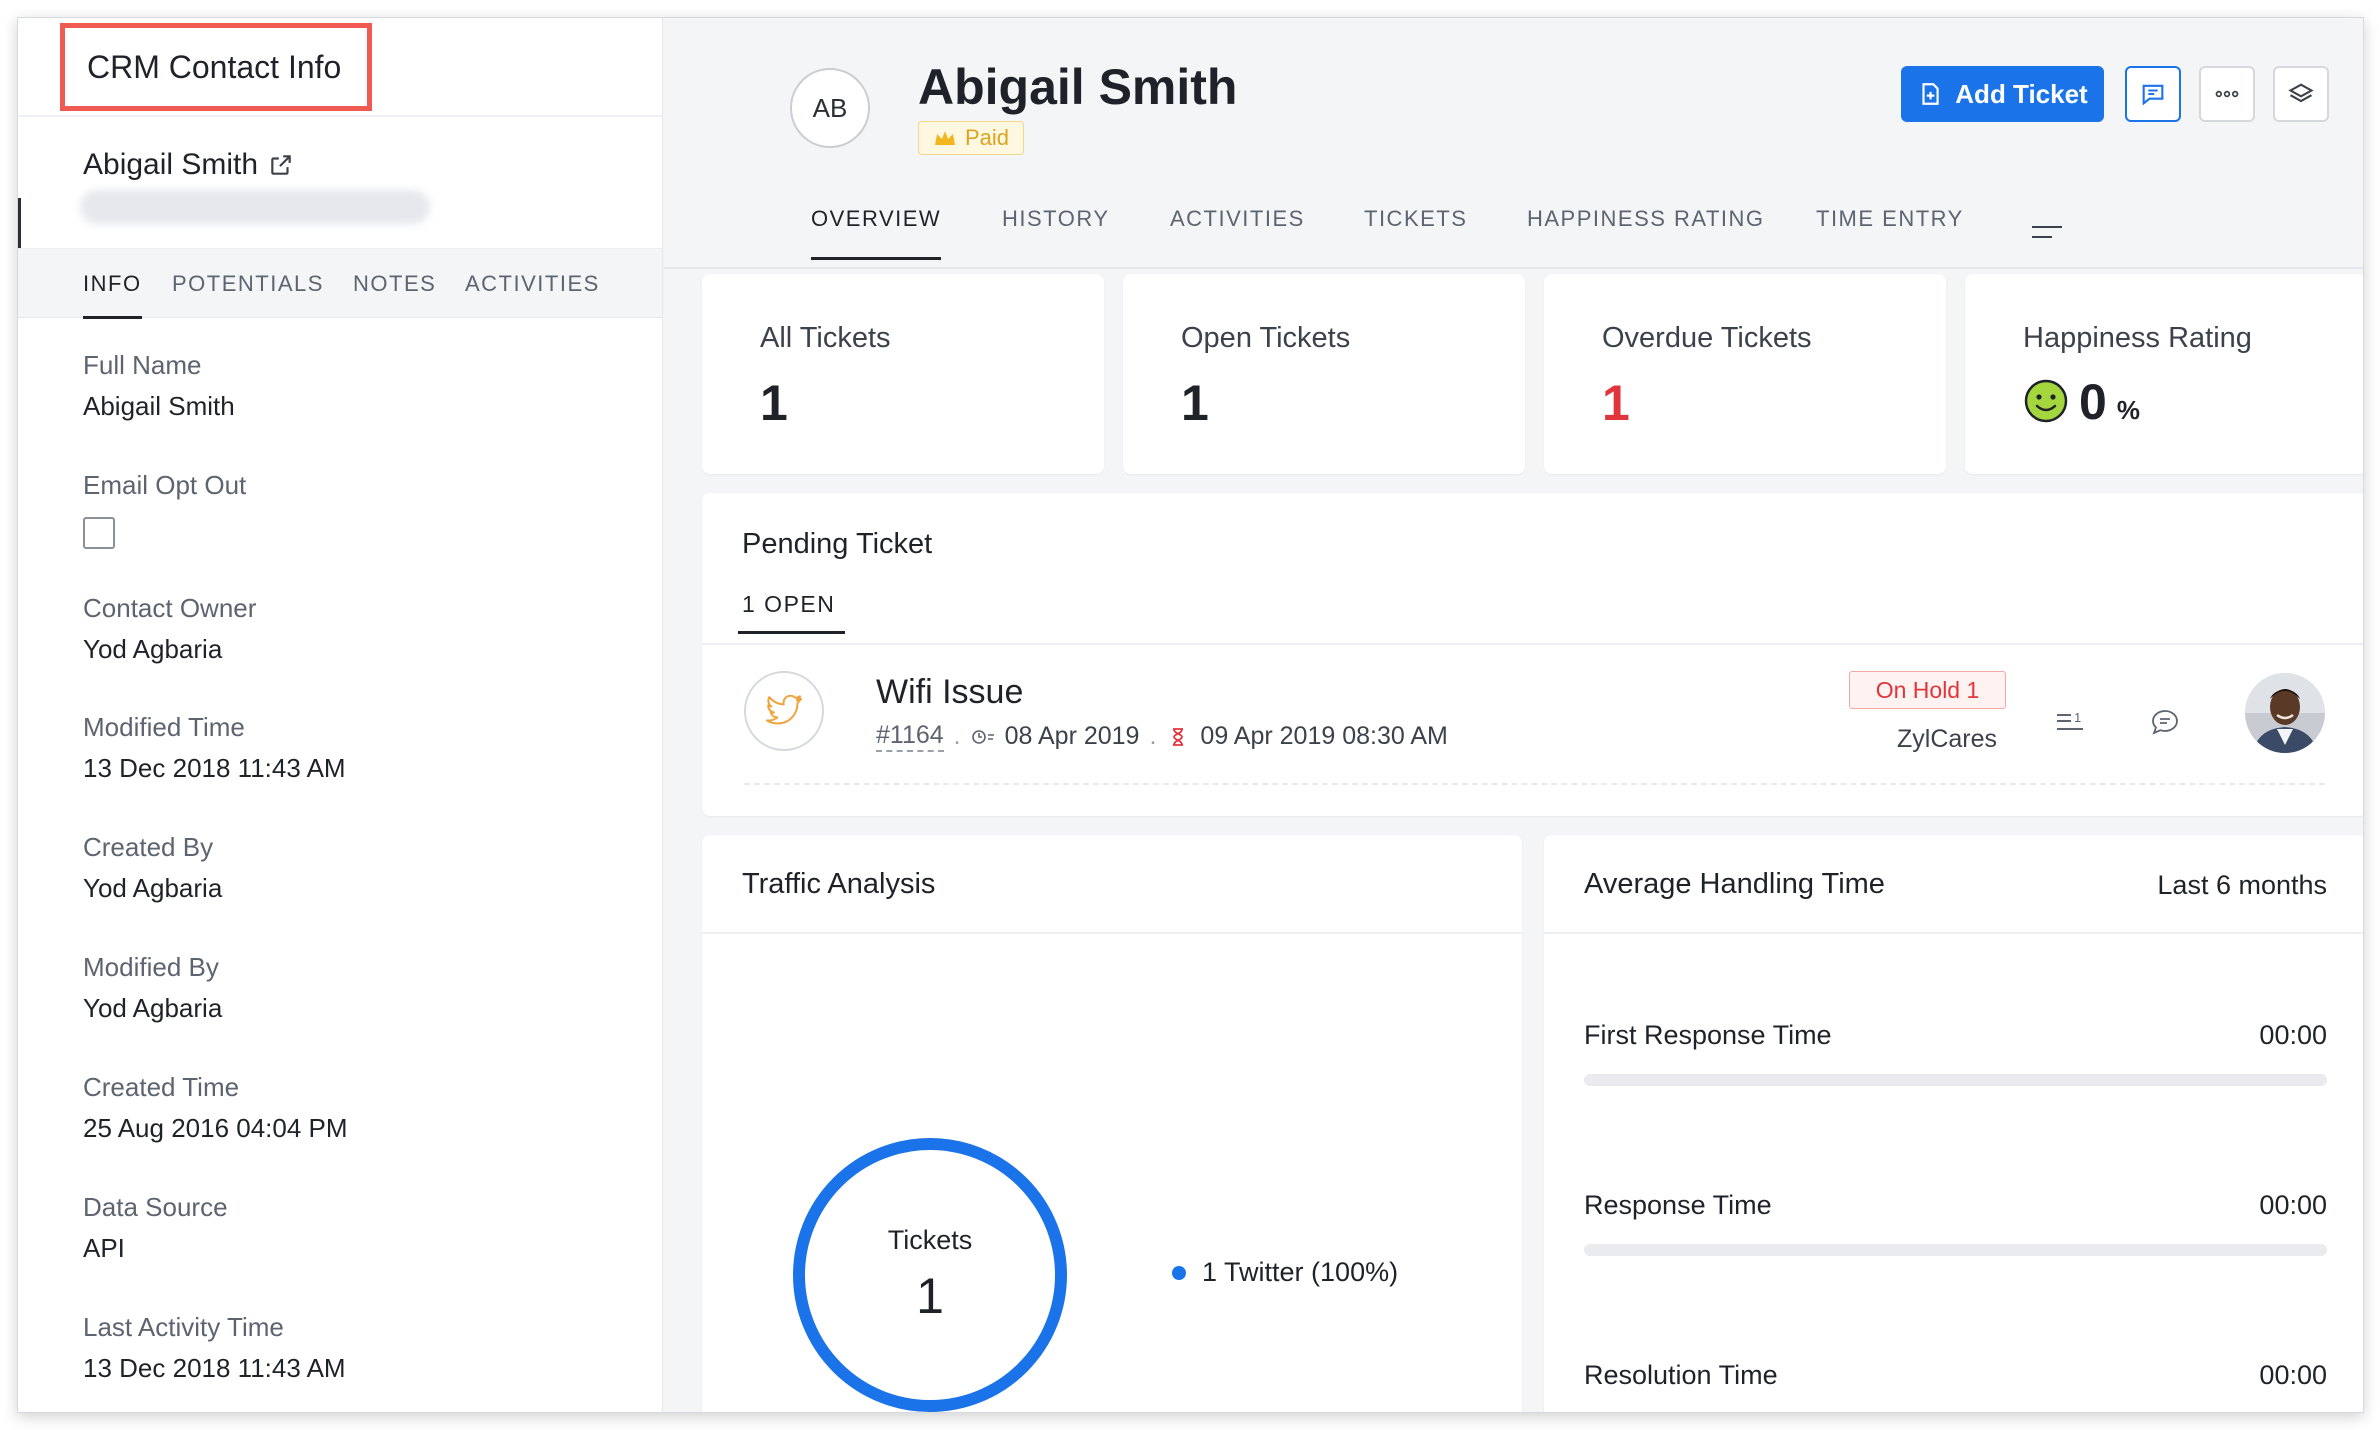  I want to click on field-label: Last Activity Time, so click(183, 1327).